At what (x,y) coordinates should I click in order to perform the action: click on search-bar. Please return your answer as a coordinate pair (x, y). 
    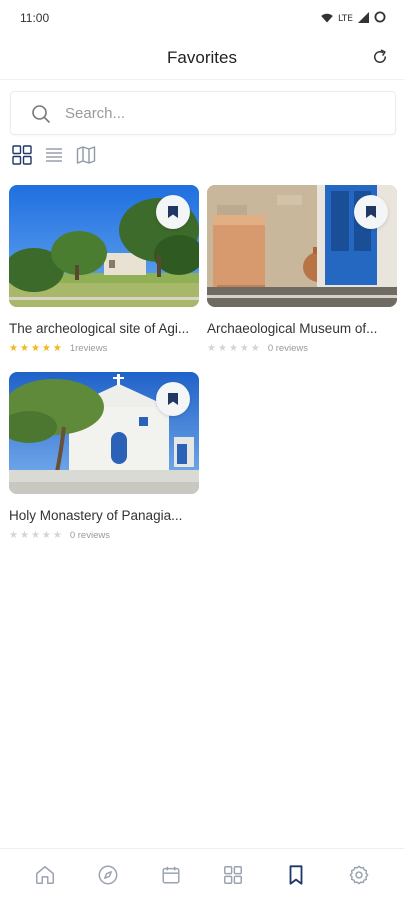
    Looking at the image, I should click on (203, 113).